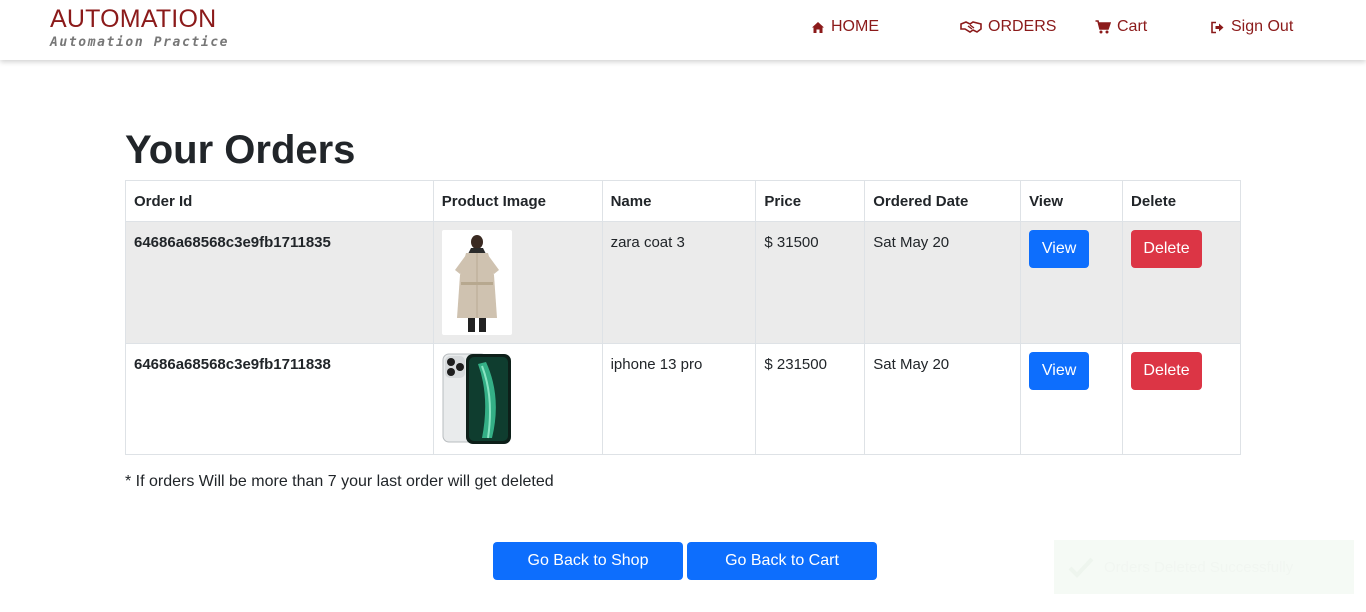 This screenshot has width=1366, height=612. I want to click on nav-orders: ORDERS, so click(1008, 27).